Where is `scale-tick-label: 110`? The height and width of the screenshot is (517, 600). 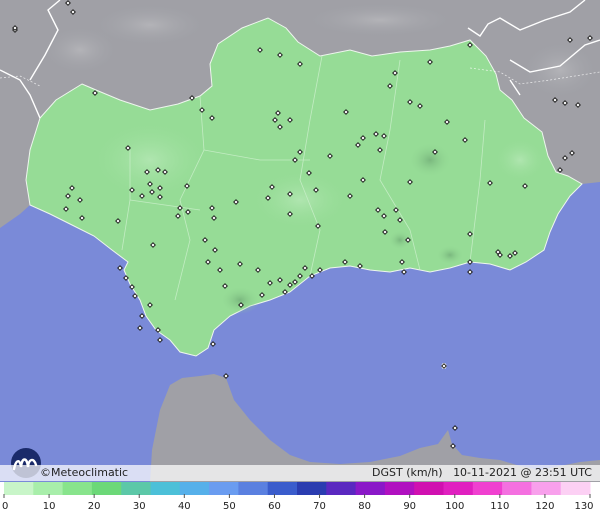
scale-tick-label: 110 is located at coordinates (499, 506).